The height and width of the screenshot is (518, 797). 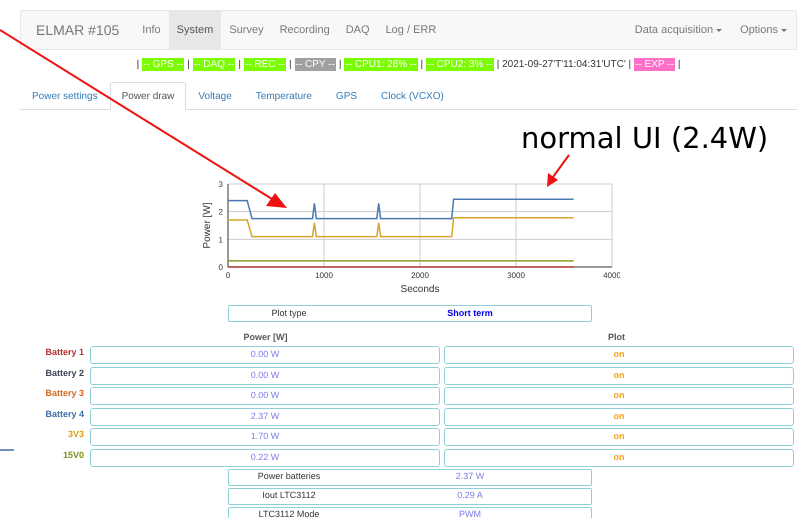 What do you see at coordinates (148, 96) in the screenshot?
I see `tab: Power draw` at bounding box center [148, 96].